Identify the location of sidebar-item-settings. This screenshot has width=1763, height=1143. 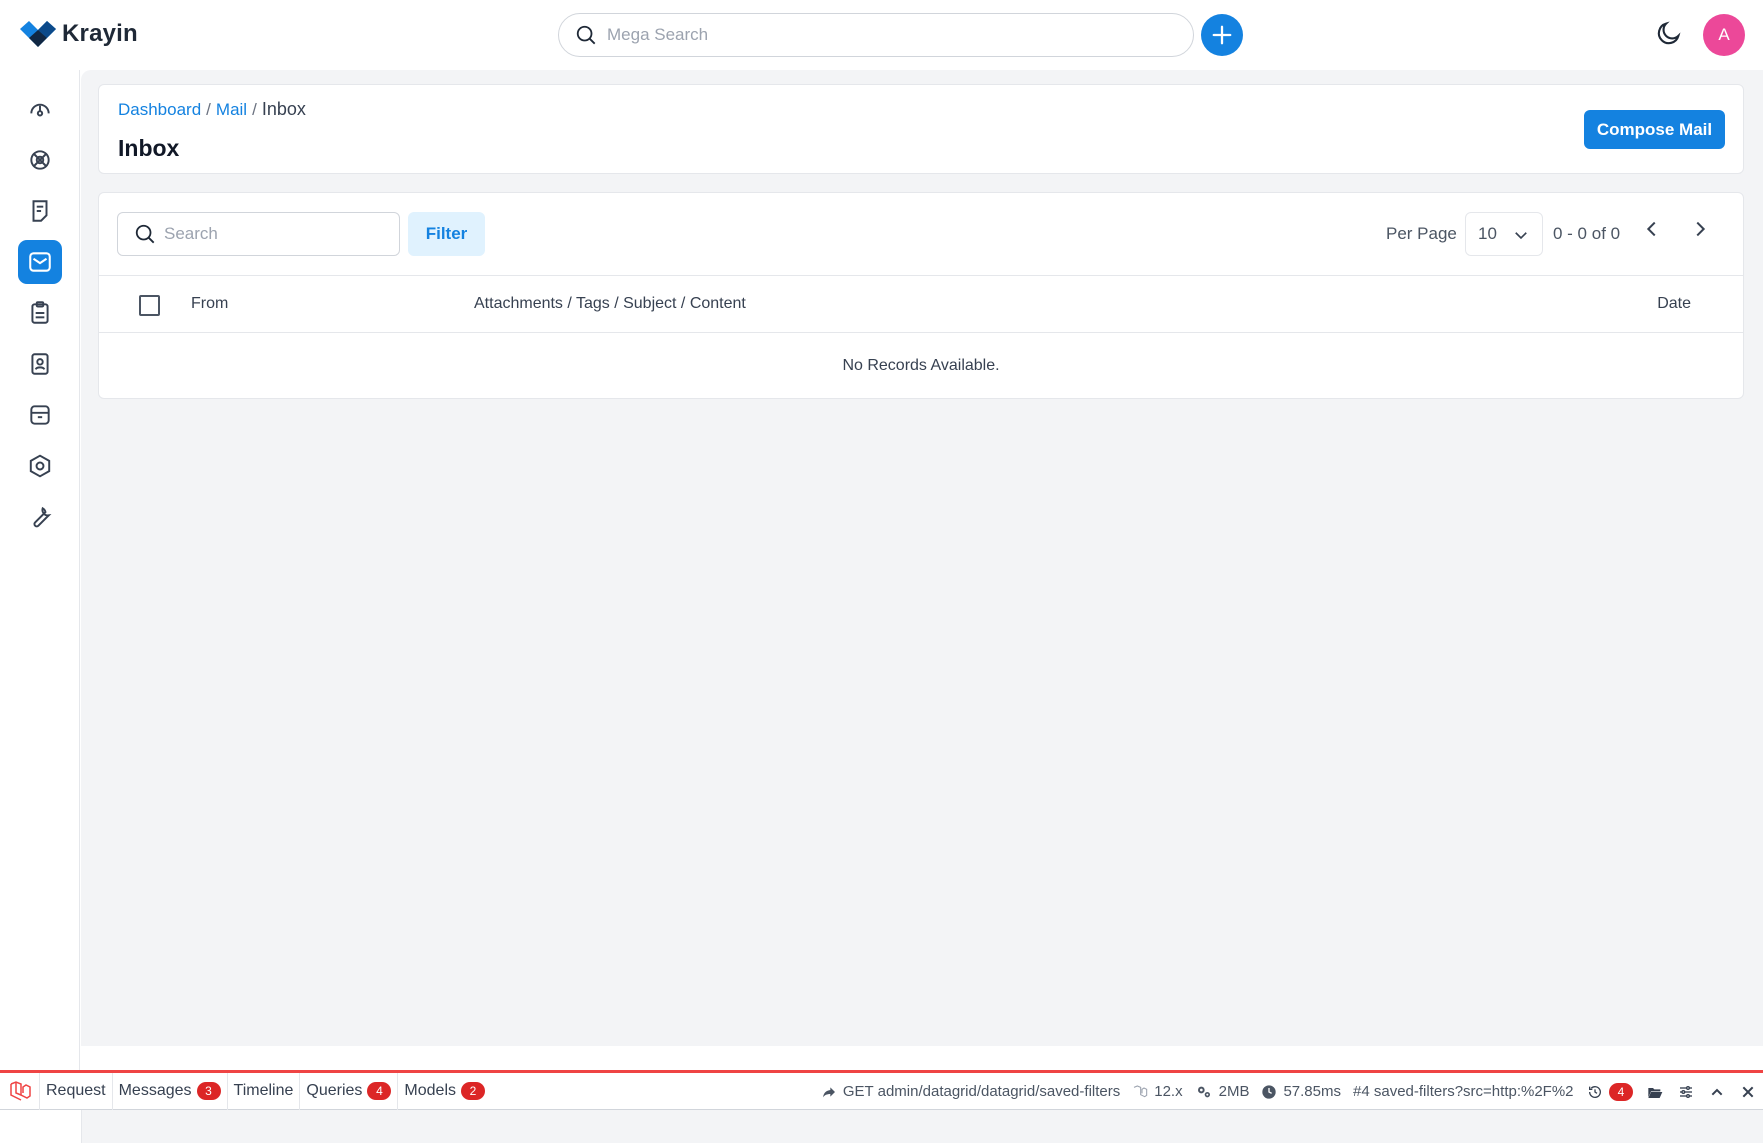
(40, 466).